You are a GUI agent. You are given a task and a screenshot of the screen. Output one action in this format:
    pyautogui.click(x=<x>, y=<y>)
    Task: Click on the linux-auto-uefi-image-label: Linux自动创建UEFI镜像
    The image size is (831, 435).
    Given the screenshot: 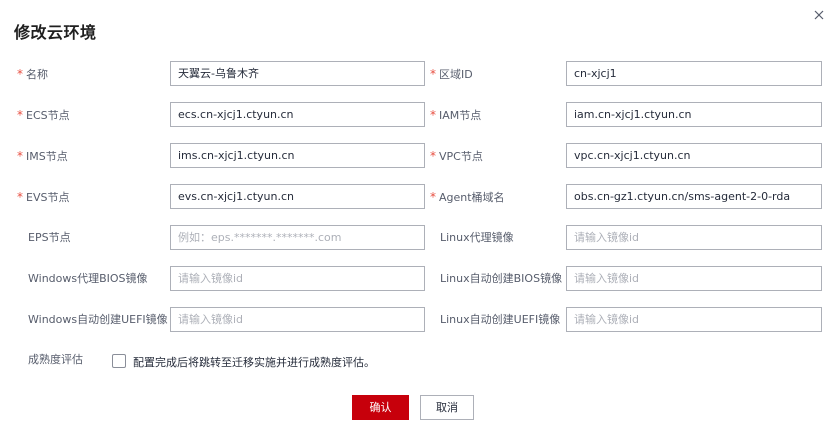 What is the action you would take?
    pyautogui.click(x=500, y=319)
    